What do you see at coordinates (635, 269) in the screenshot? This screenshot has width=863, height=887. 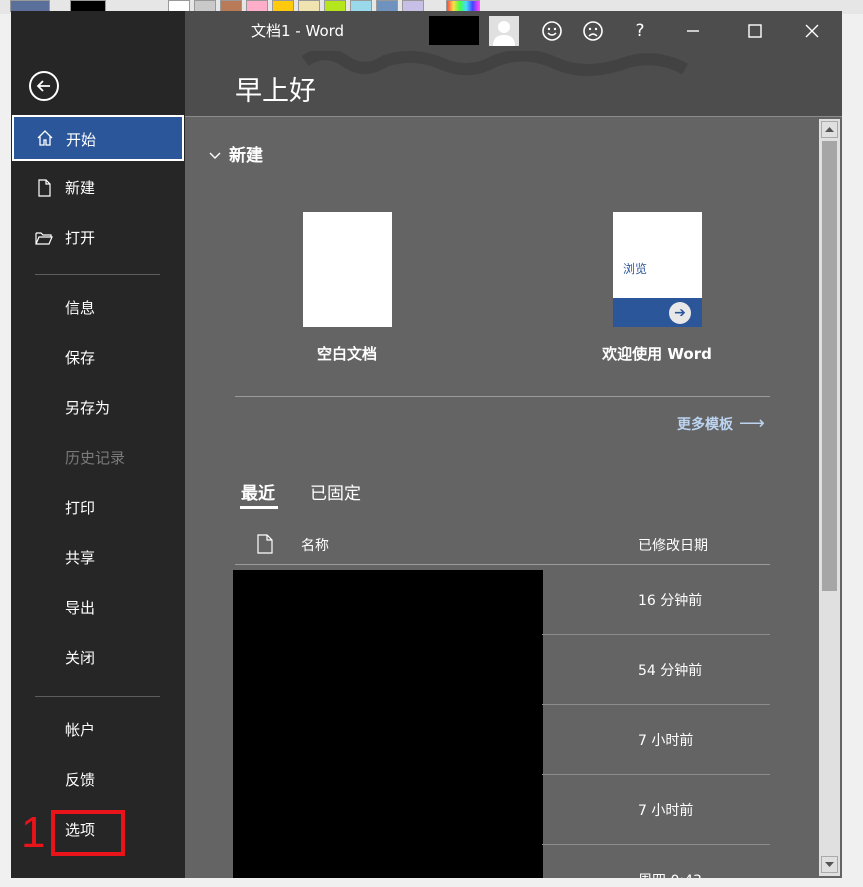 I see `browse-text: 浏览` at bounding box center [635, 269].